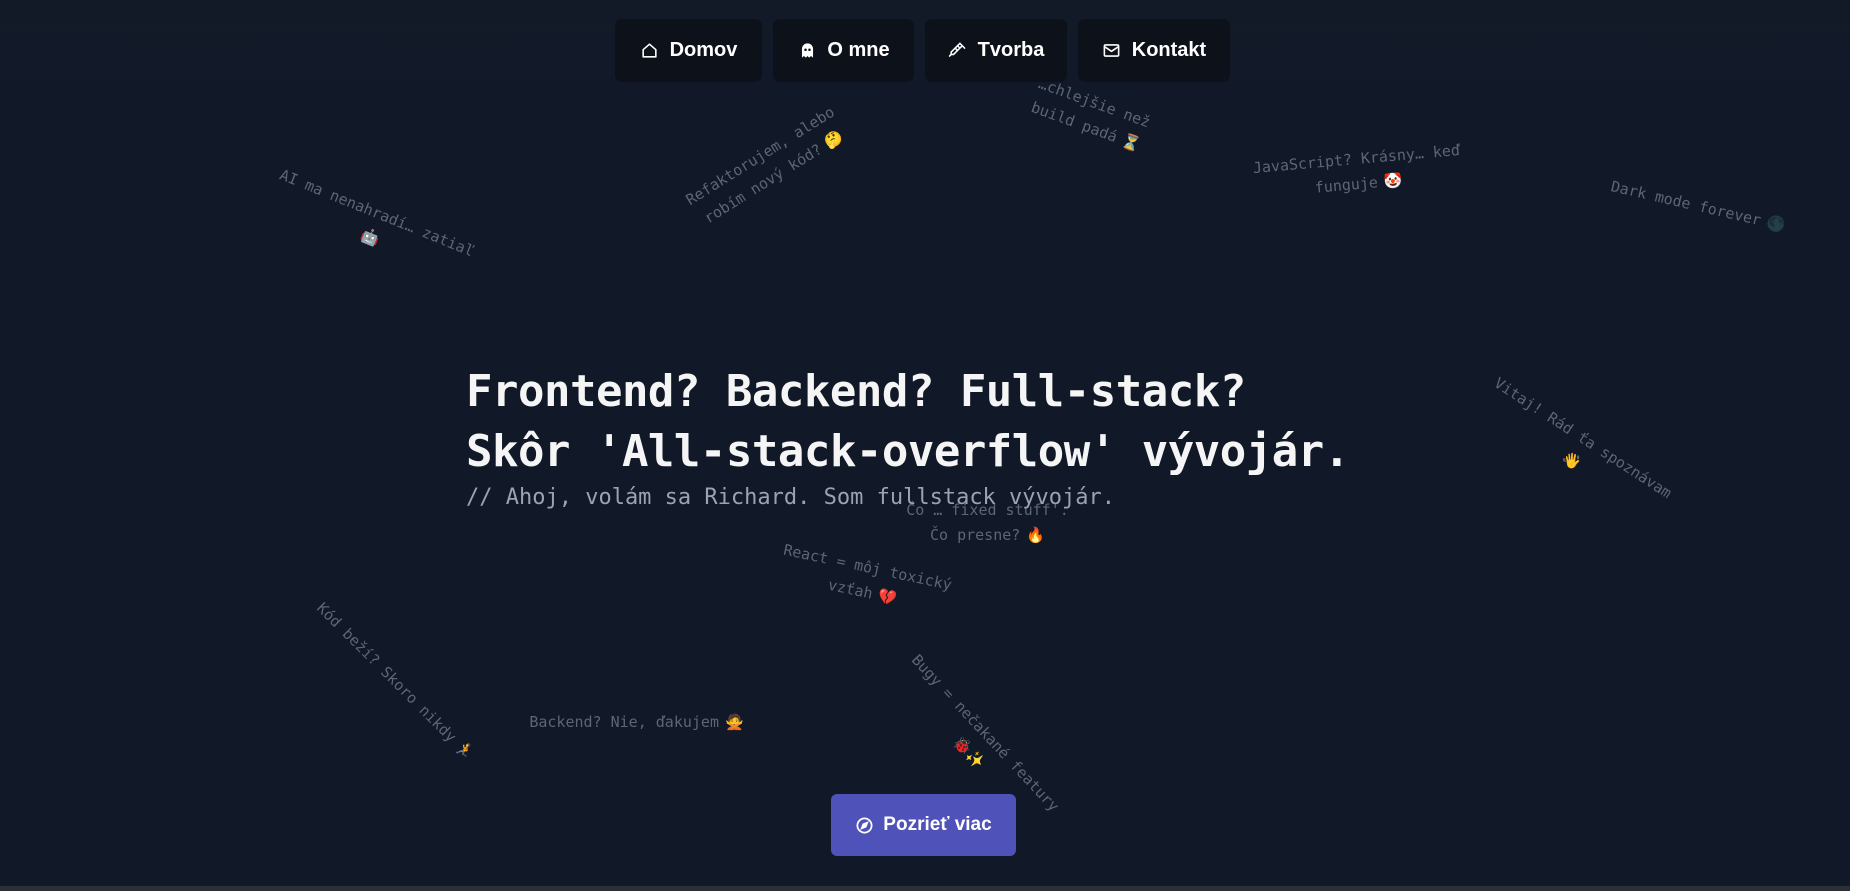 This screenshot has width=1850, height=891. Describe the element at coordinates (370, 237) in the screenshot. I see `robot-emoji: 🤖` at that location.